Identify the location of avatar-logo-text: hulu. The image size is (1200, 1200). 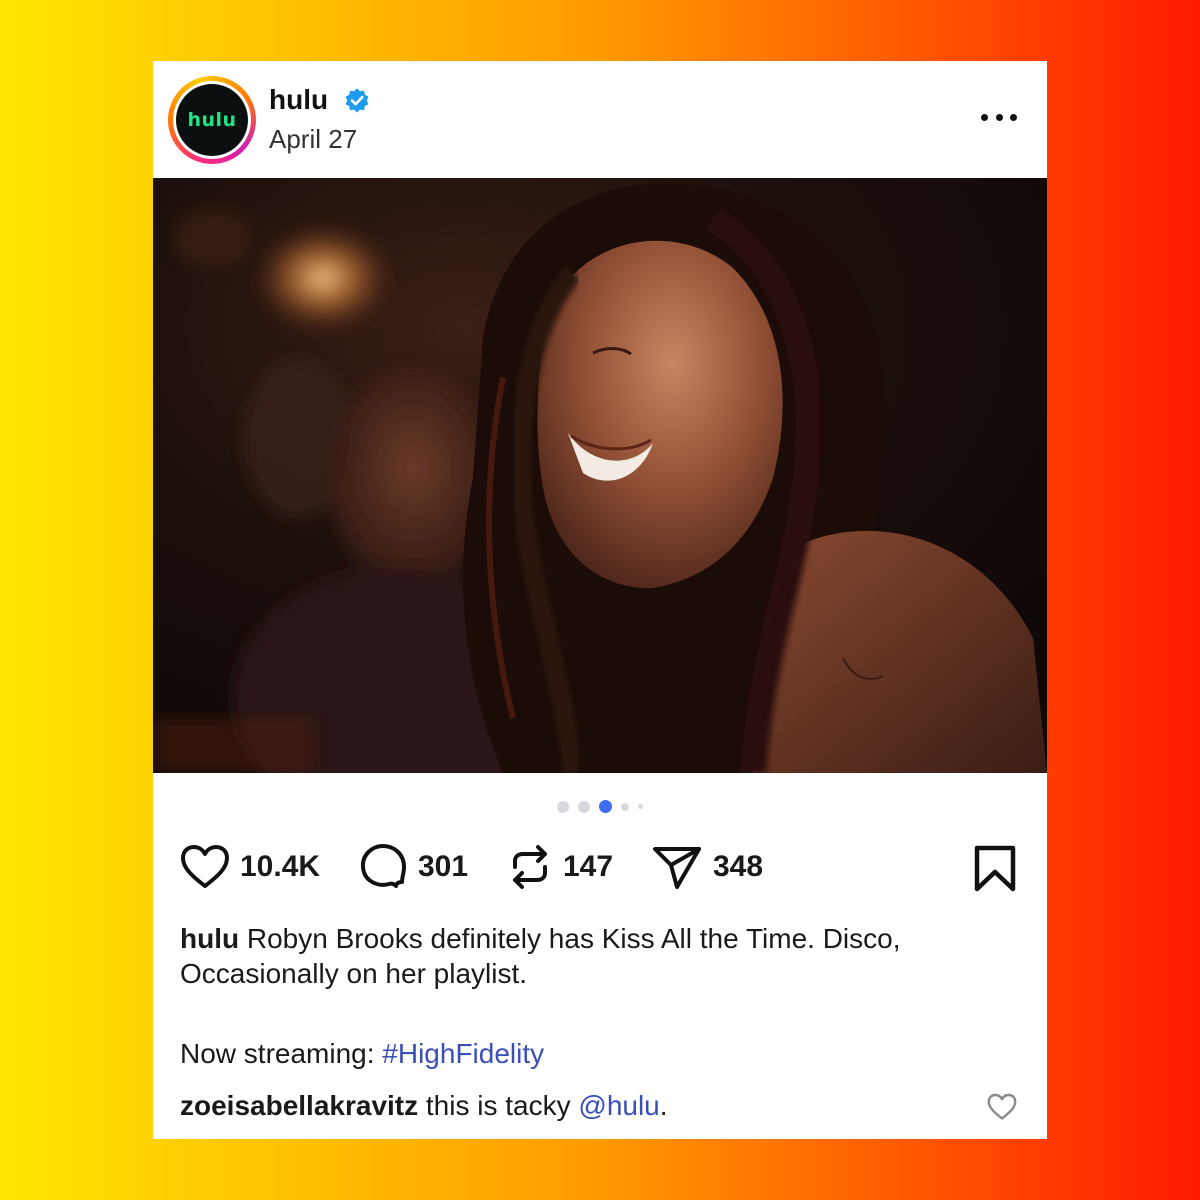
(212, 120).